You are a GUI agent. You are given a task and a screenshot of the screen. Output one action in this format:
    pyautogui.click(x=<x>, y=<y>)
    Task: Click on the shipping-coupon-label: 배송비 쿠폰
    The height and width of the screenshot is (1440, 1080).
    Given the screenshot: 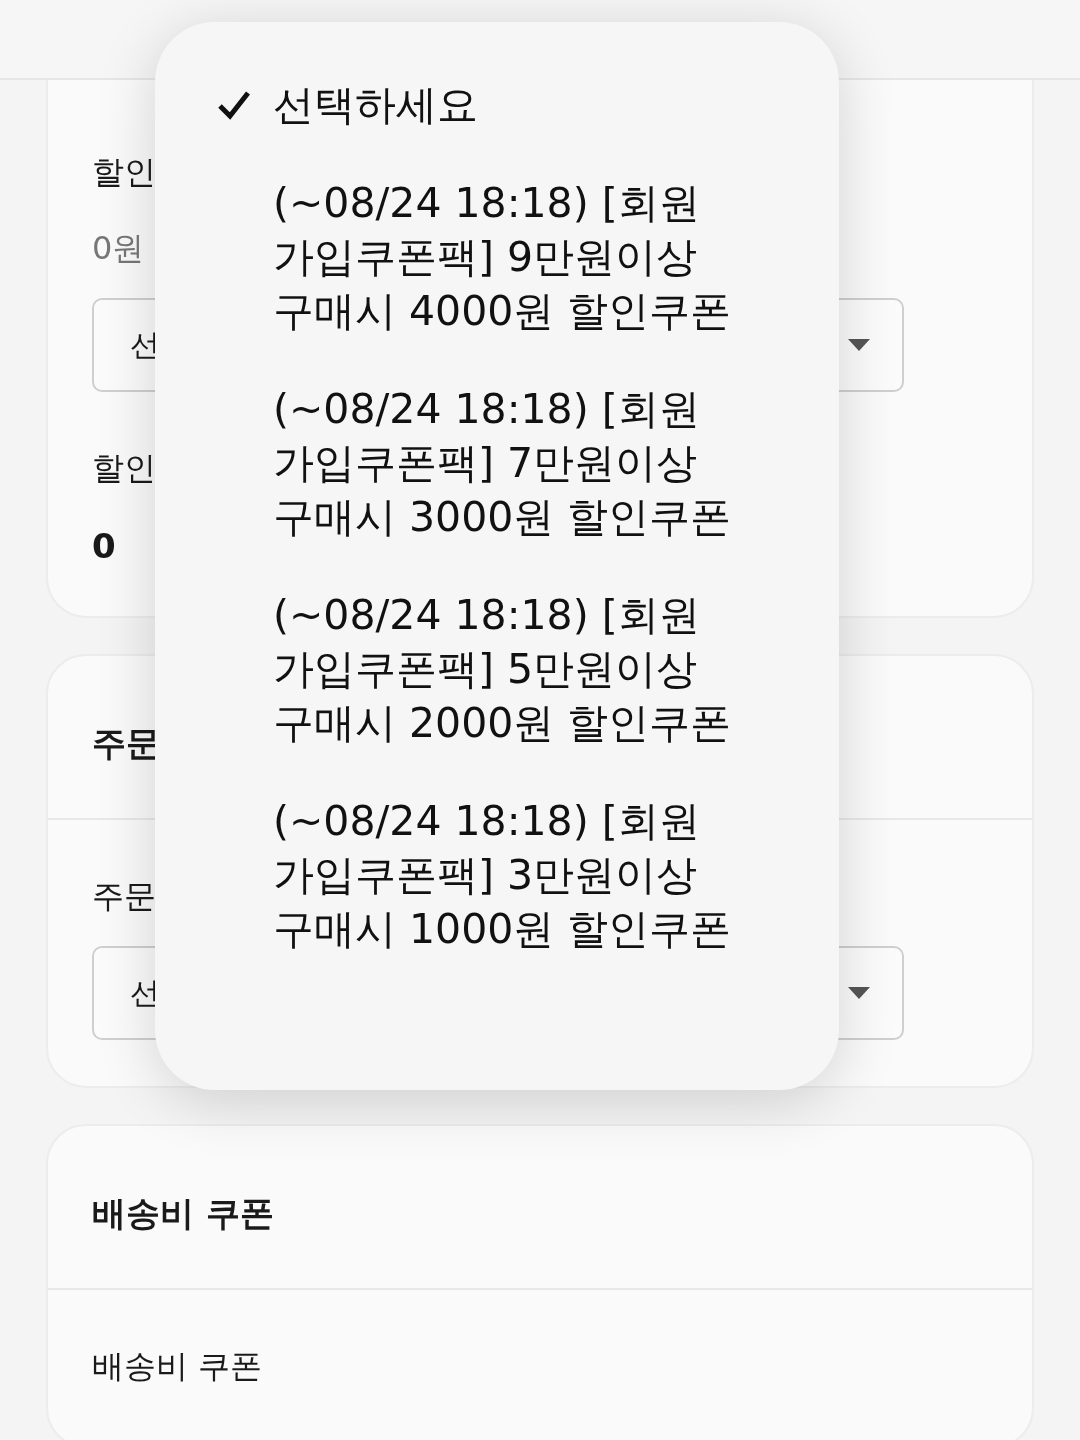 What is the action you would take?
    pyautogui.click(x=177, y=1366)
    